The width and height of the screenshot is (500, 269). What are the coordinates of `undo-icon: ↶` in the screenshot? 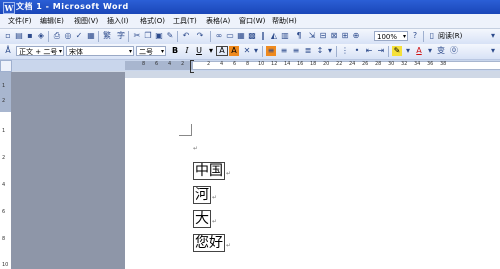 It's located at (186, 36).